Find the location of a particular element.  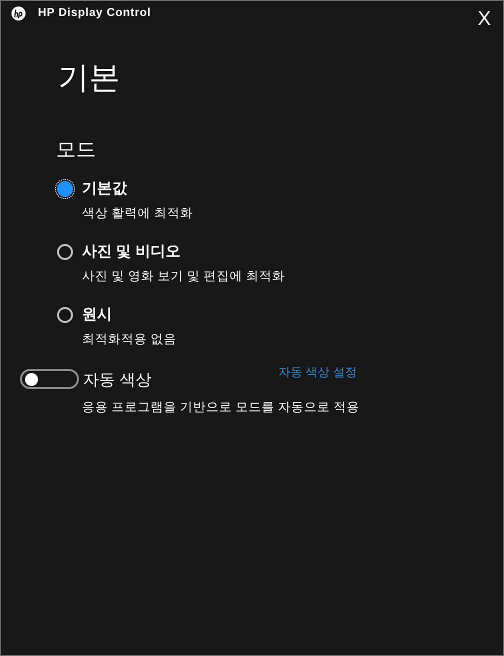

section-title: 모드 is located at coordinates (76, 150).